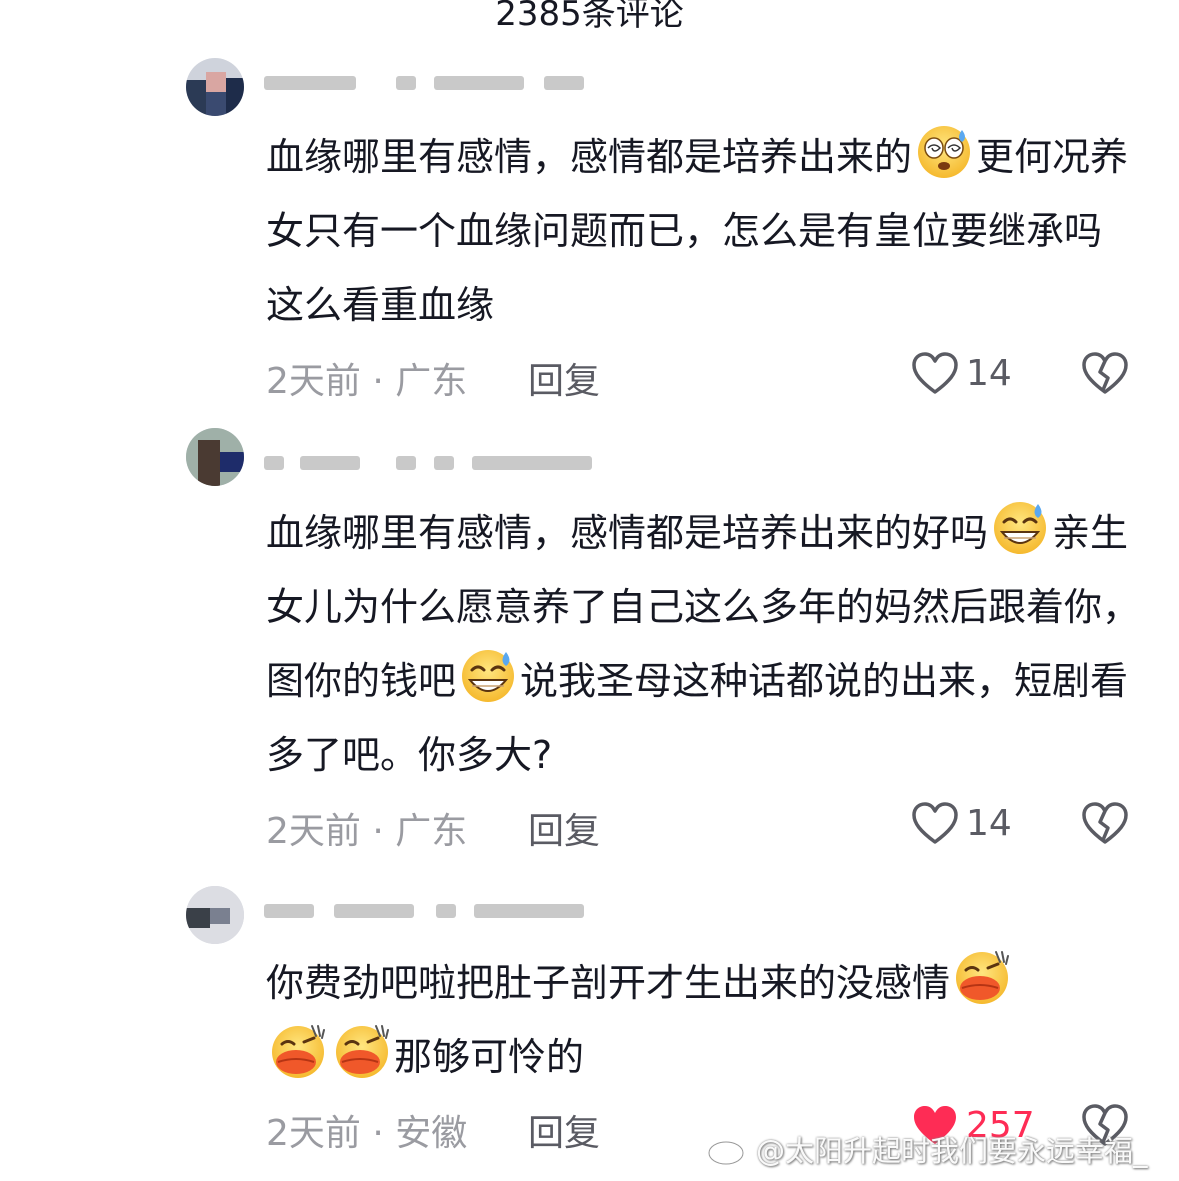 The height and width of the screenshot is (1181, 1179). What do you see at coordinates (727, 1149) in the screenshot?
I see `weibo-logo-icon` at bounding box center [727, 1149].